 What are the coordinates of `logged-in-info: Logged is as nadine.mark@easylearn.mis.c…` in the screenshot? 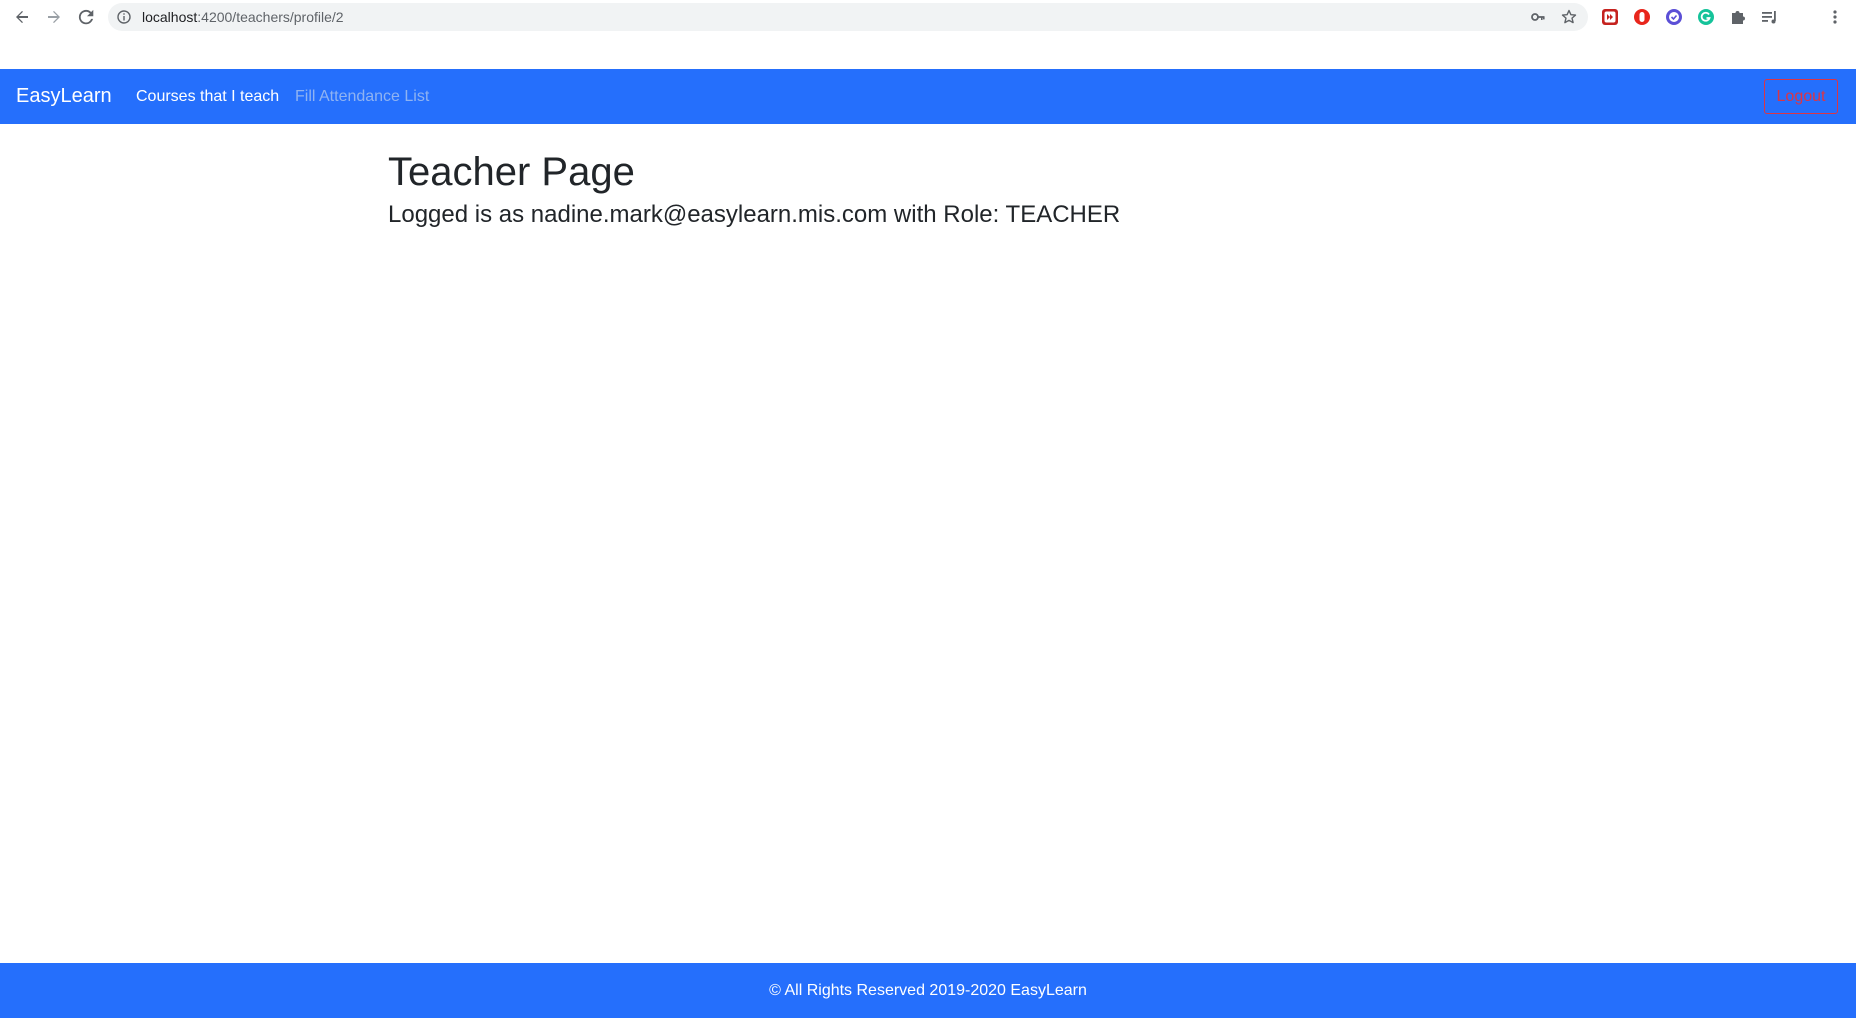 It's located at (754, 214).